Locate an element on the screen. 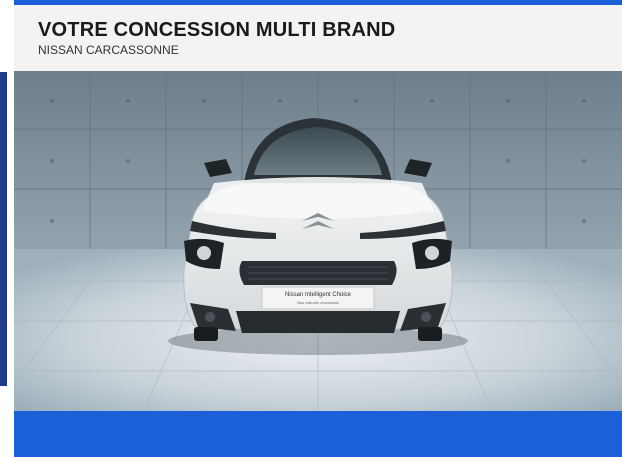 The width and height of the screenshot is (622, 457). left-edge-strip is located at coordinates (3, 228).